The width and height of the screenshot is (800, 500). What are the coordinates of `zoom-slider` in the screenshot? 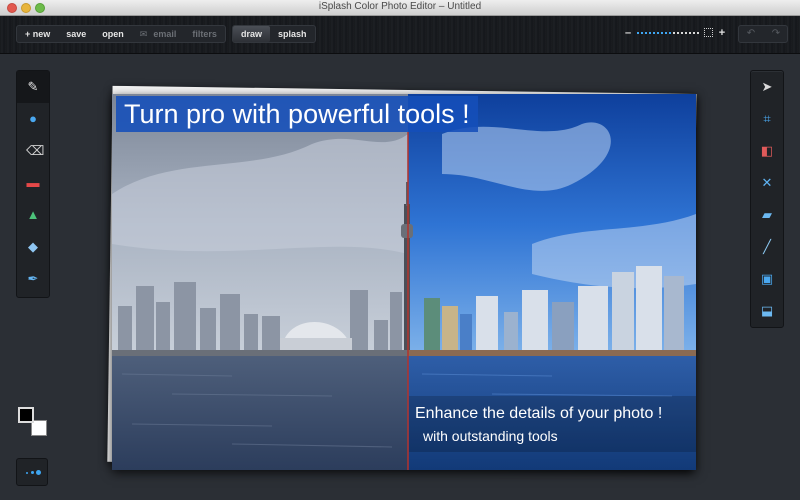 It's located at (668, 33).